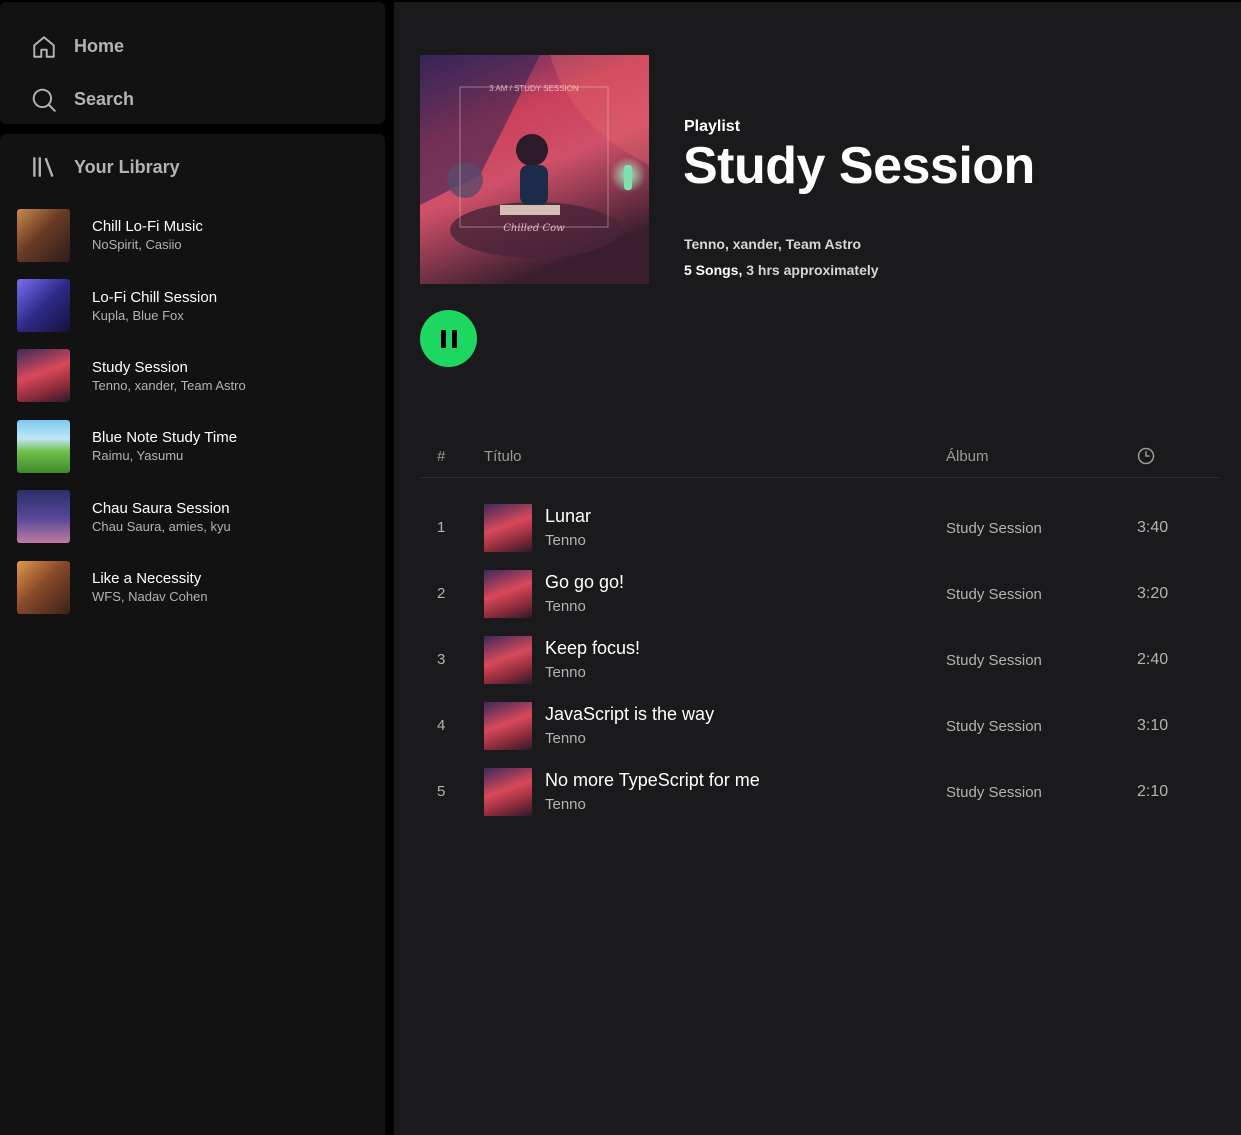  I want to click on library-item: Study Session Tenno, xander, Team Astro, so click(192, 376).